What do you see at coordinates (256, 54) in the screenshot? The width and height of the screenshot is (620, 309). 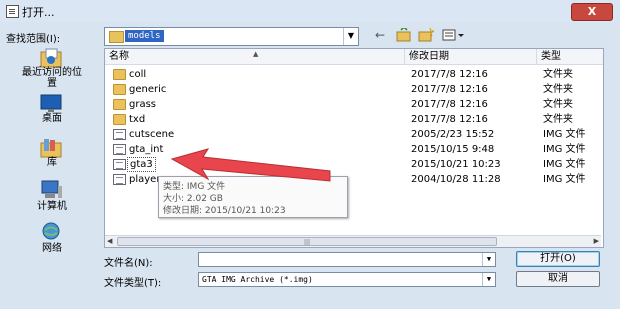 I see `sort-ascending-icon: ▲` at bounding box center [256, 54].